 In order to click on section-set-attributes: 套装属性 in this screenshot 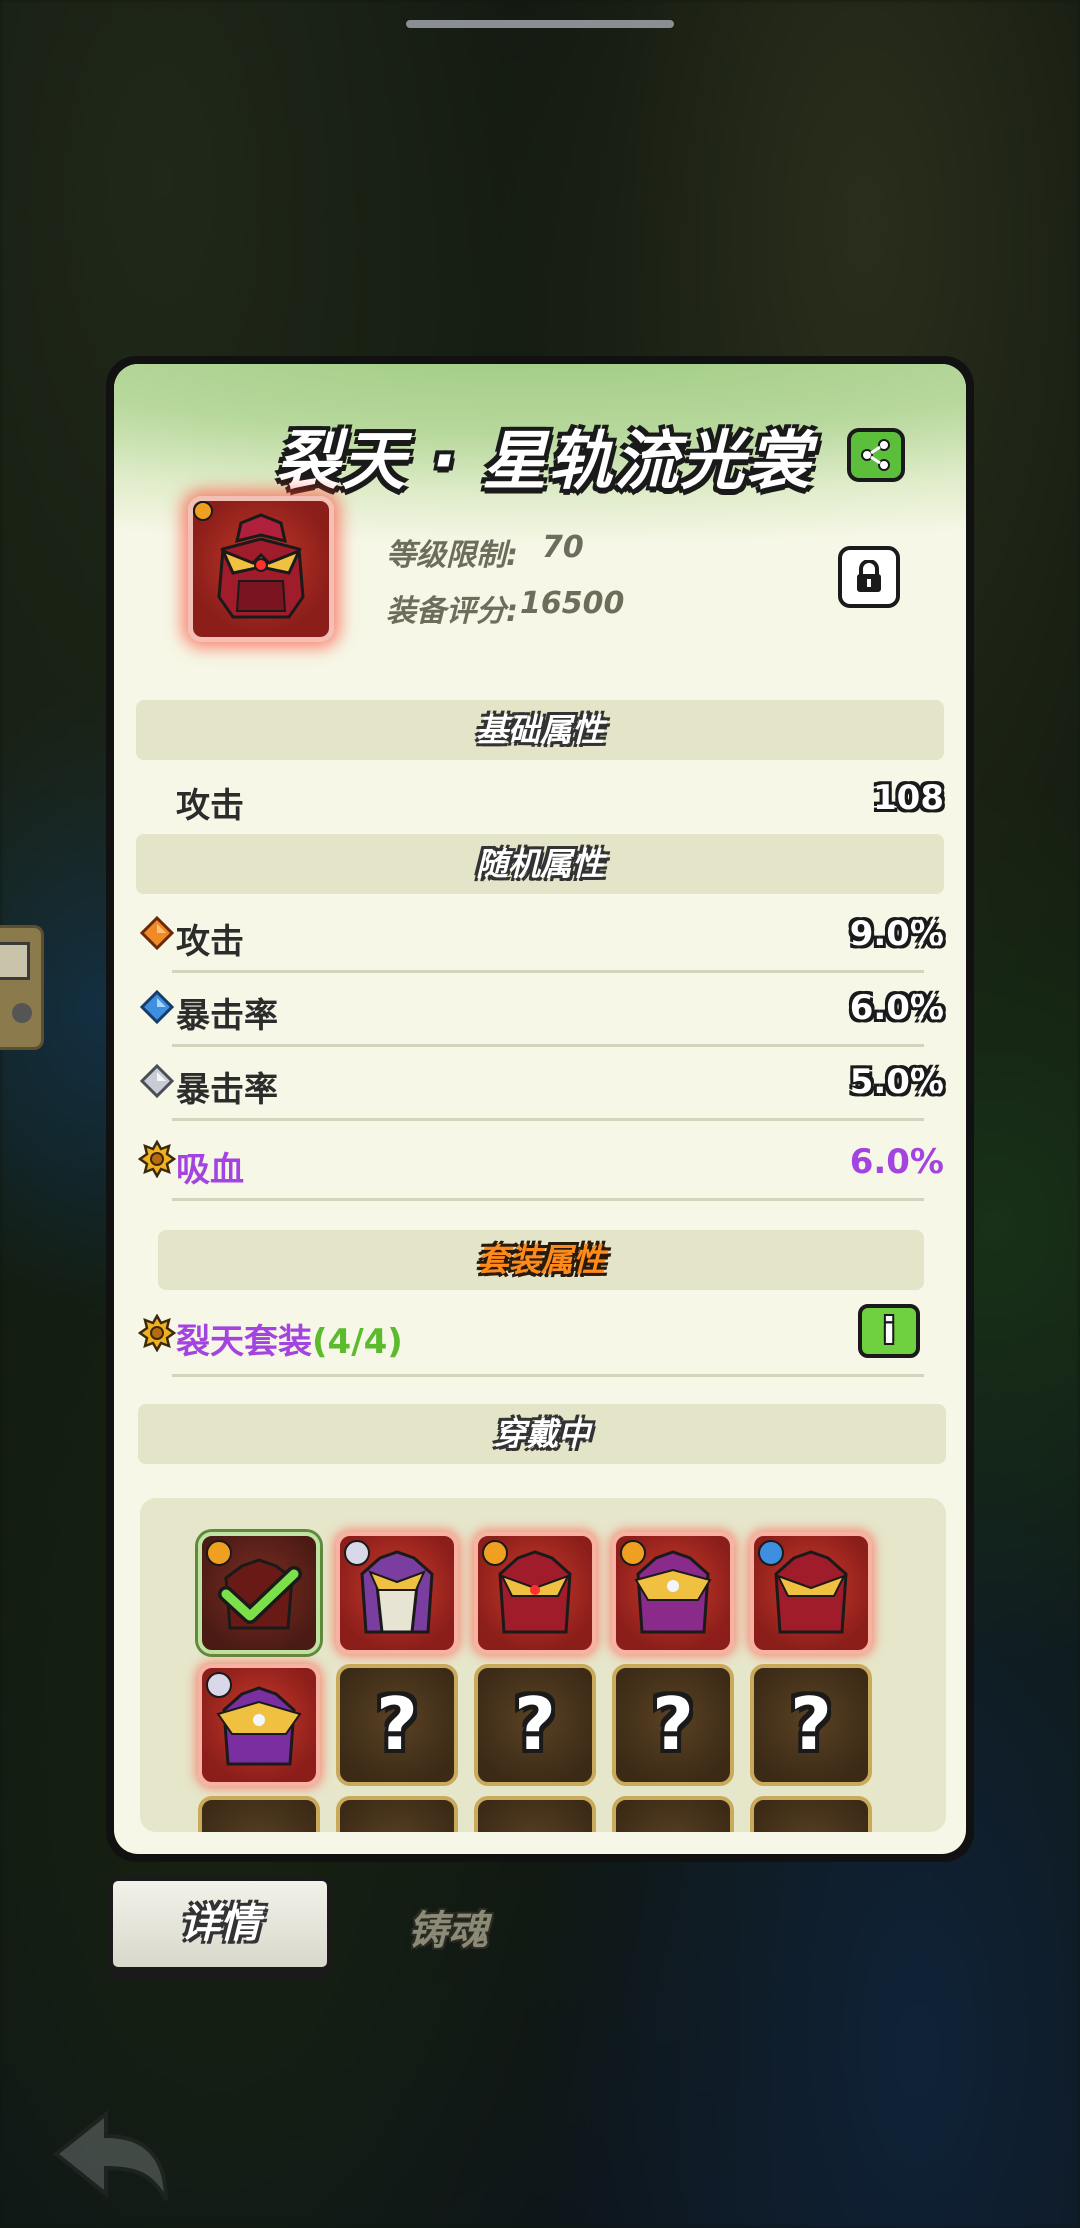, I will do `click(541, 1260)`.